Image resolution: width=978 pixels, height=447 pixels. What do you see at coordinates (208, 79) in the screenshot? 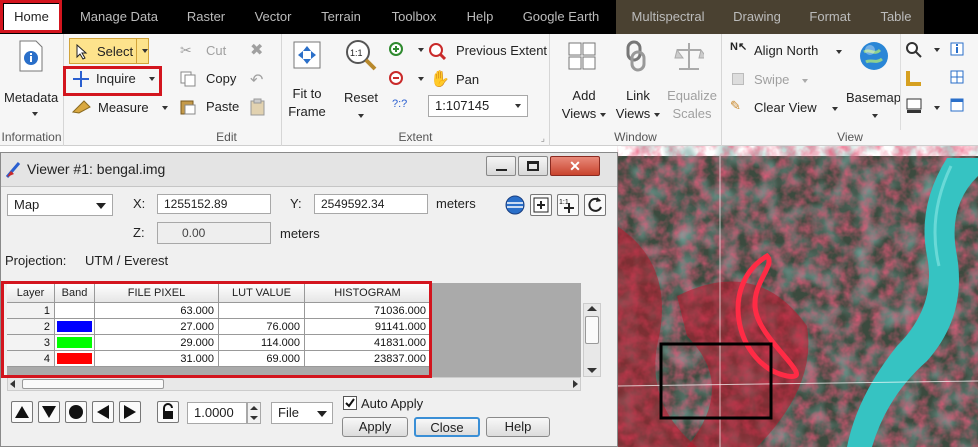
I see `copy-button: Copy` at bounding box center [208, 79].